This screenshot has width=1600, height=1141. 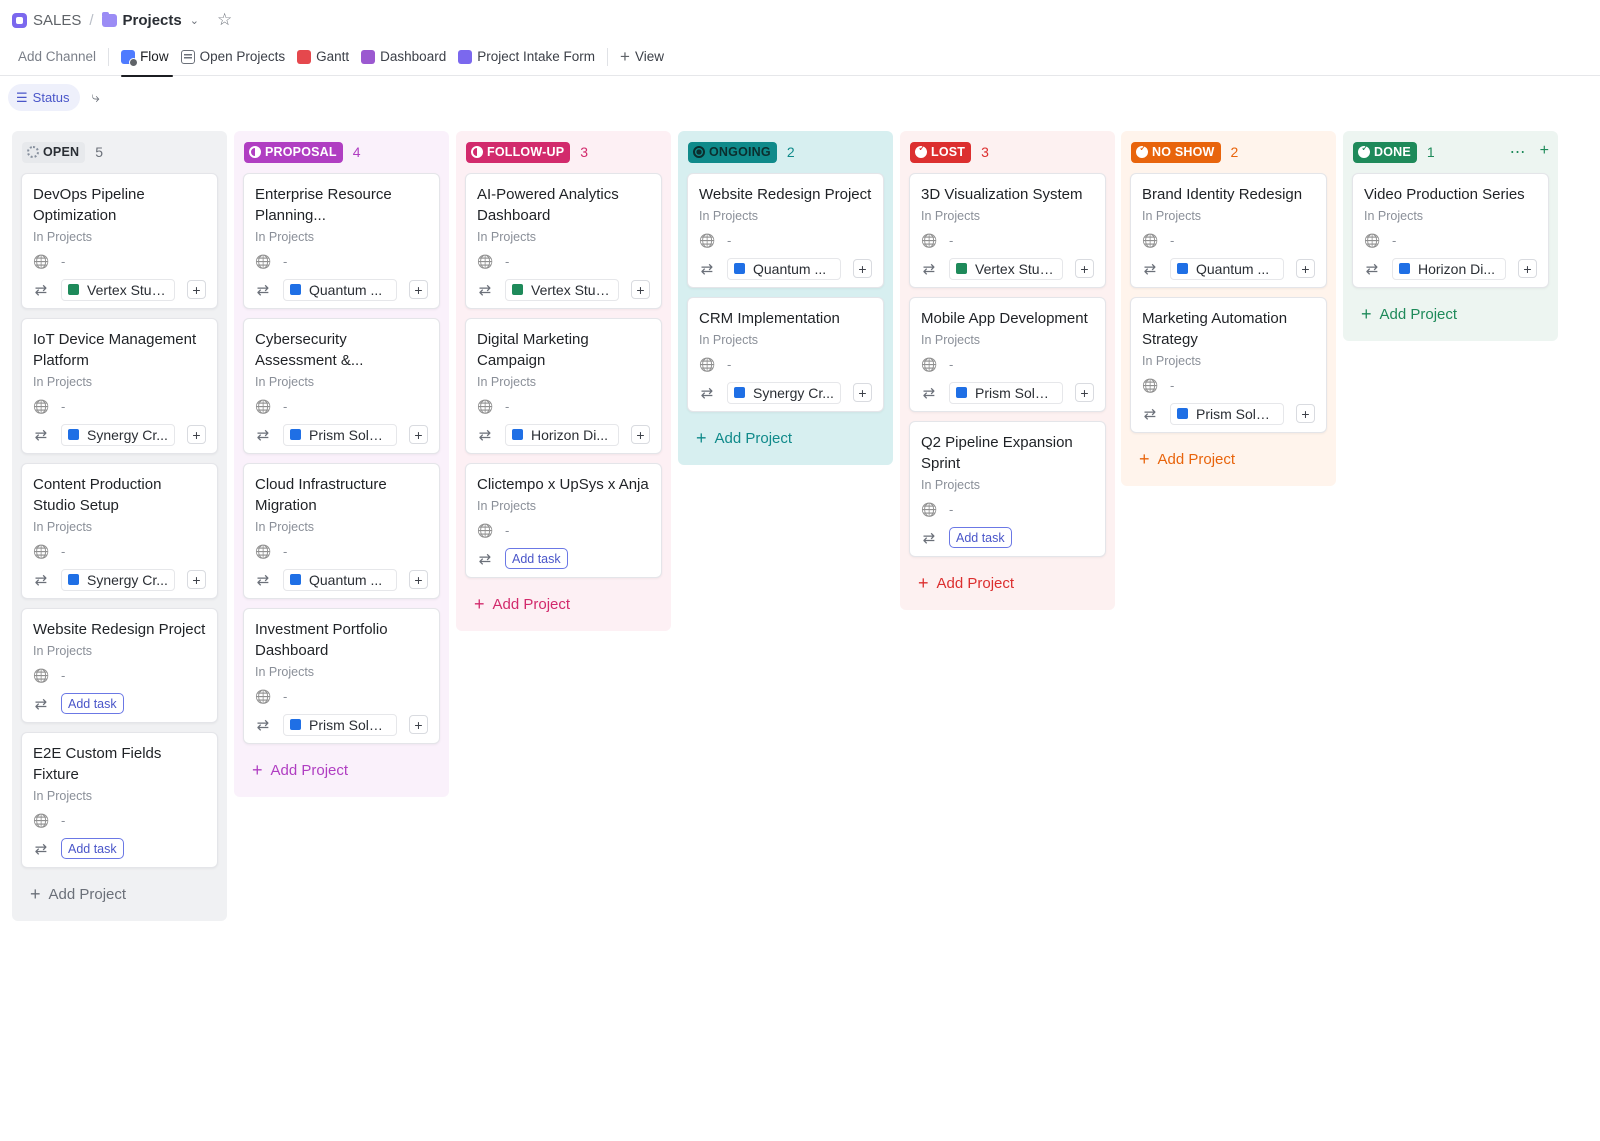 I want to click on card-title: Mobile App Development, so click(x=1007, y=318).